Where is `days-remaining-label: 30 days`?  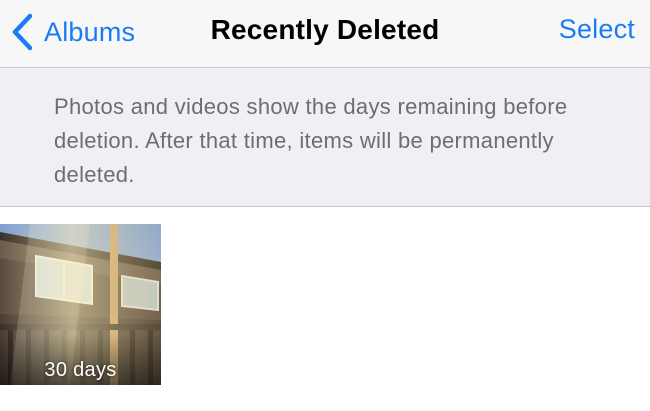
days-remaining-label: 30 days is located at coordinates (80, 370).